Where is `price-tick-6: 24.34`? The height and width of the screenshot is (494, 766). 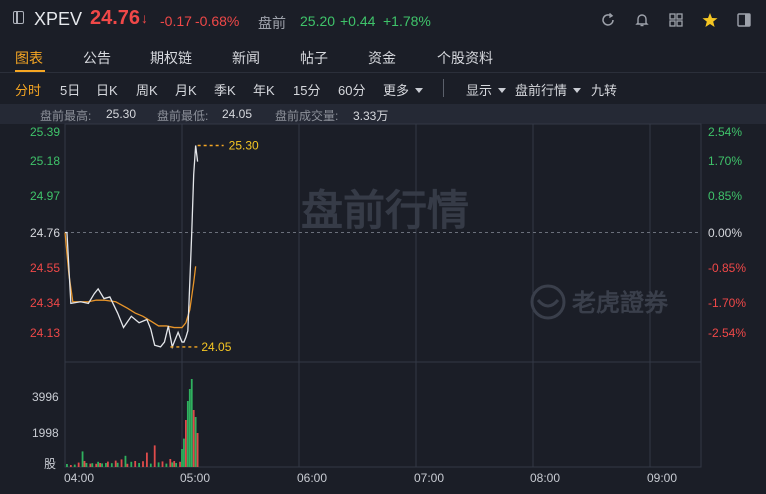
price-tick-6: 24.34 is located at coordinates (45, 303).